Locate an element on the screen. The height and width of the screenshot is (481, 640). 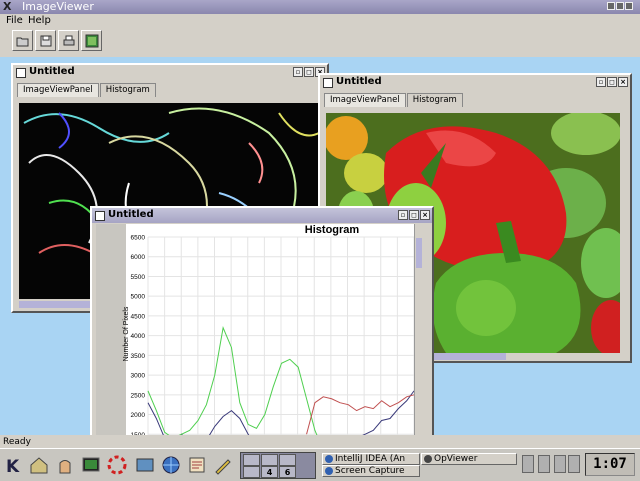
kde-k-icon: K is located at coordinates (13, 465).